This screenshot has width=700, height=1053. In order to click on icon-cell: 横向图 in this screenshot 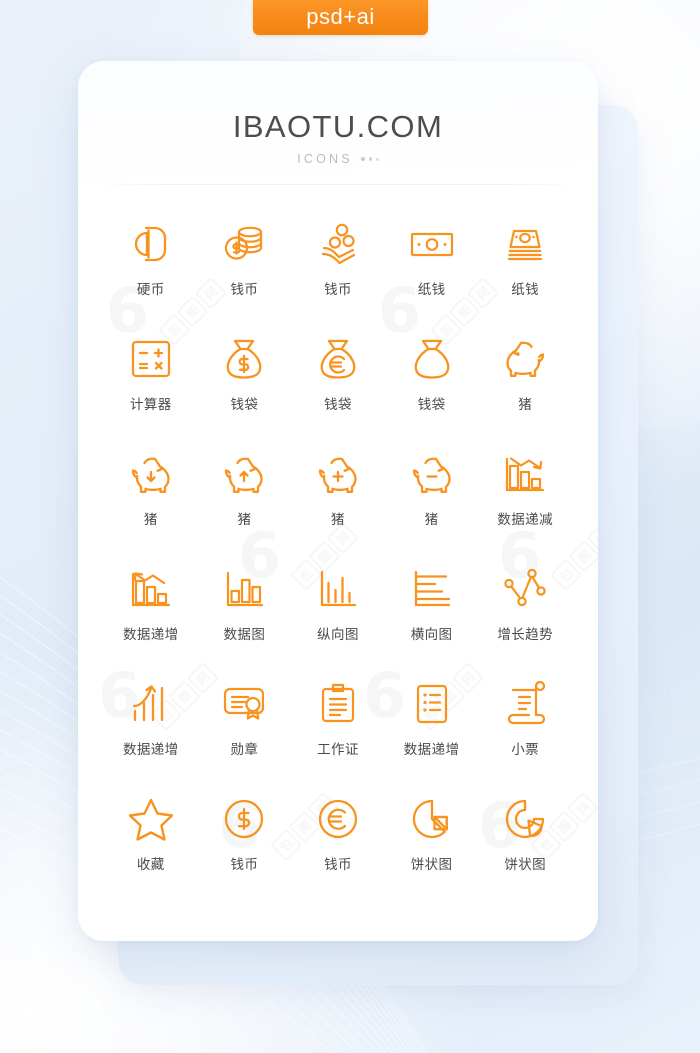, I will do `click(432, 608)`.